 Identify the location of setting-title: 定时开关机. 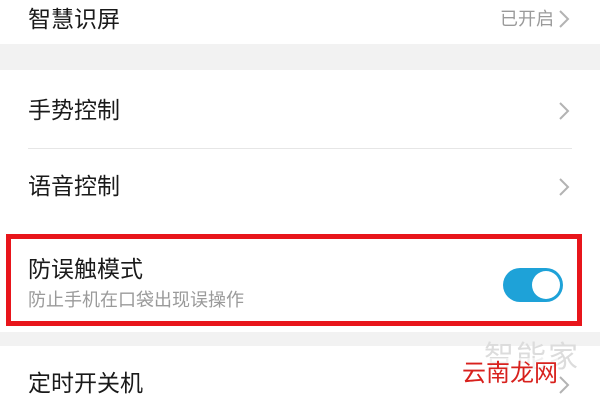
(85, 384).